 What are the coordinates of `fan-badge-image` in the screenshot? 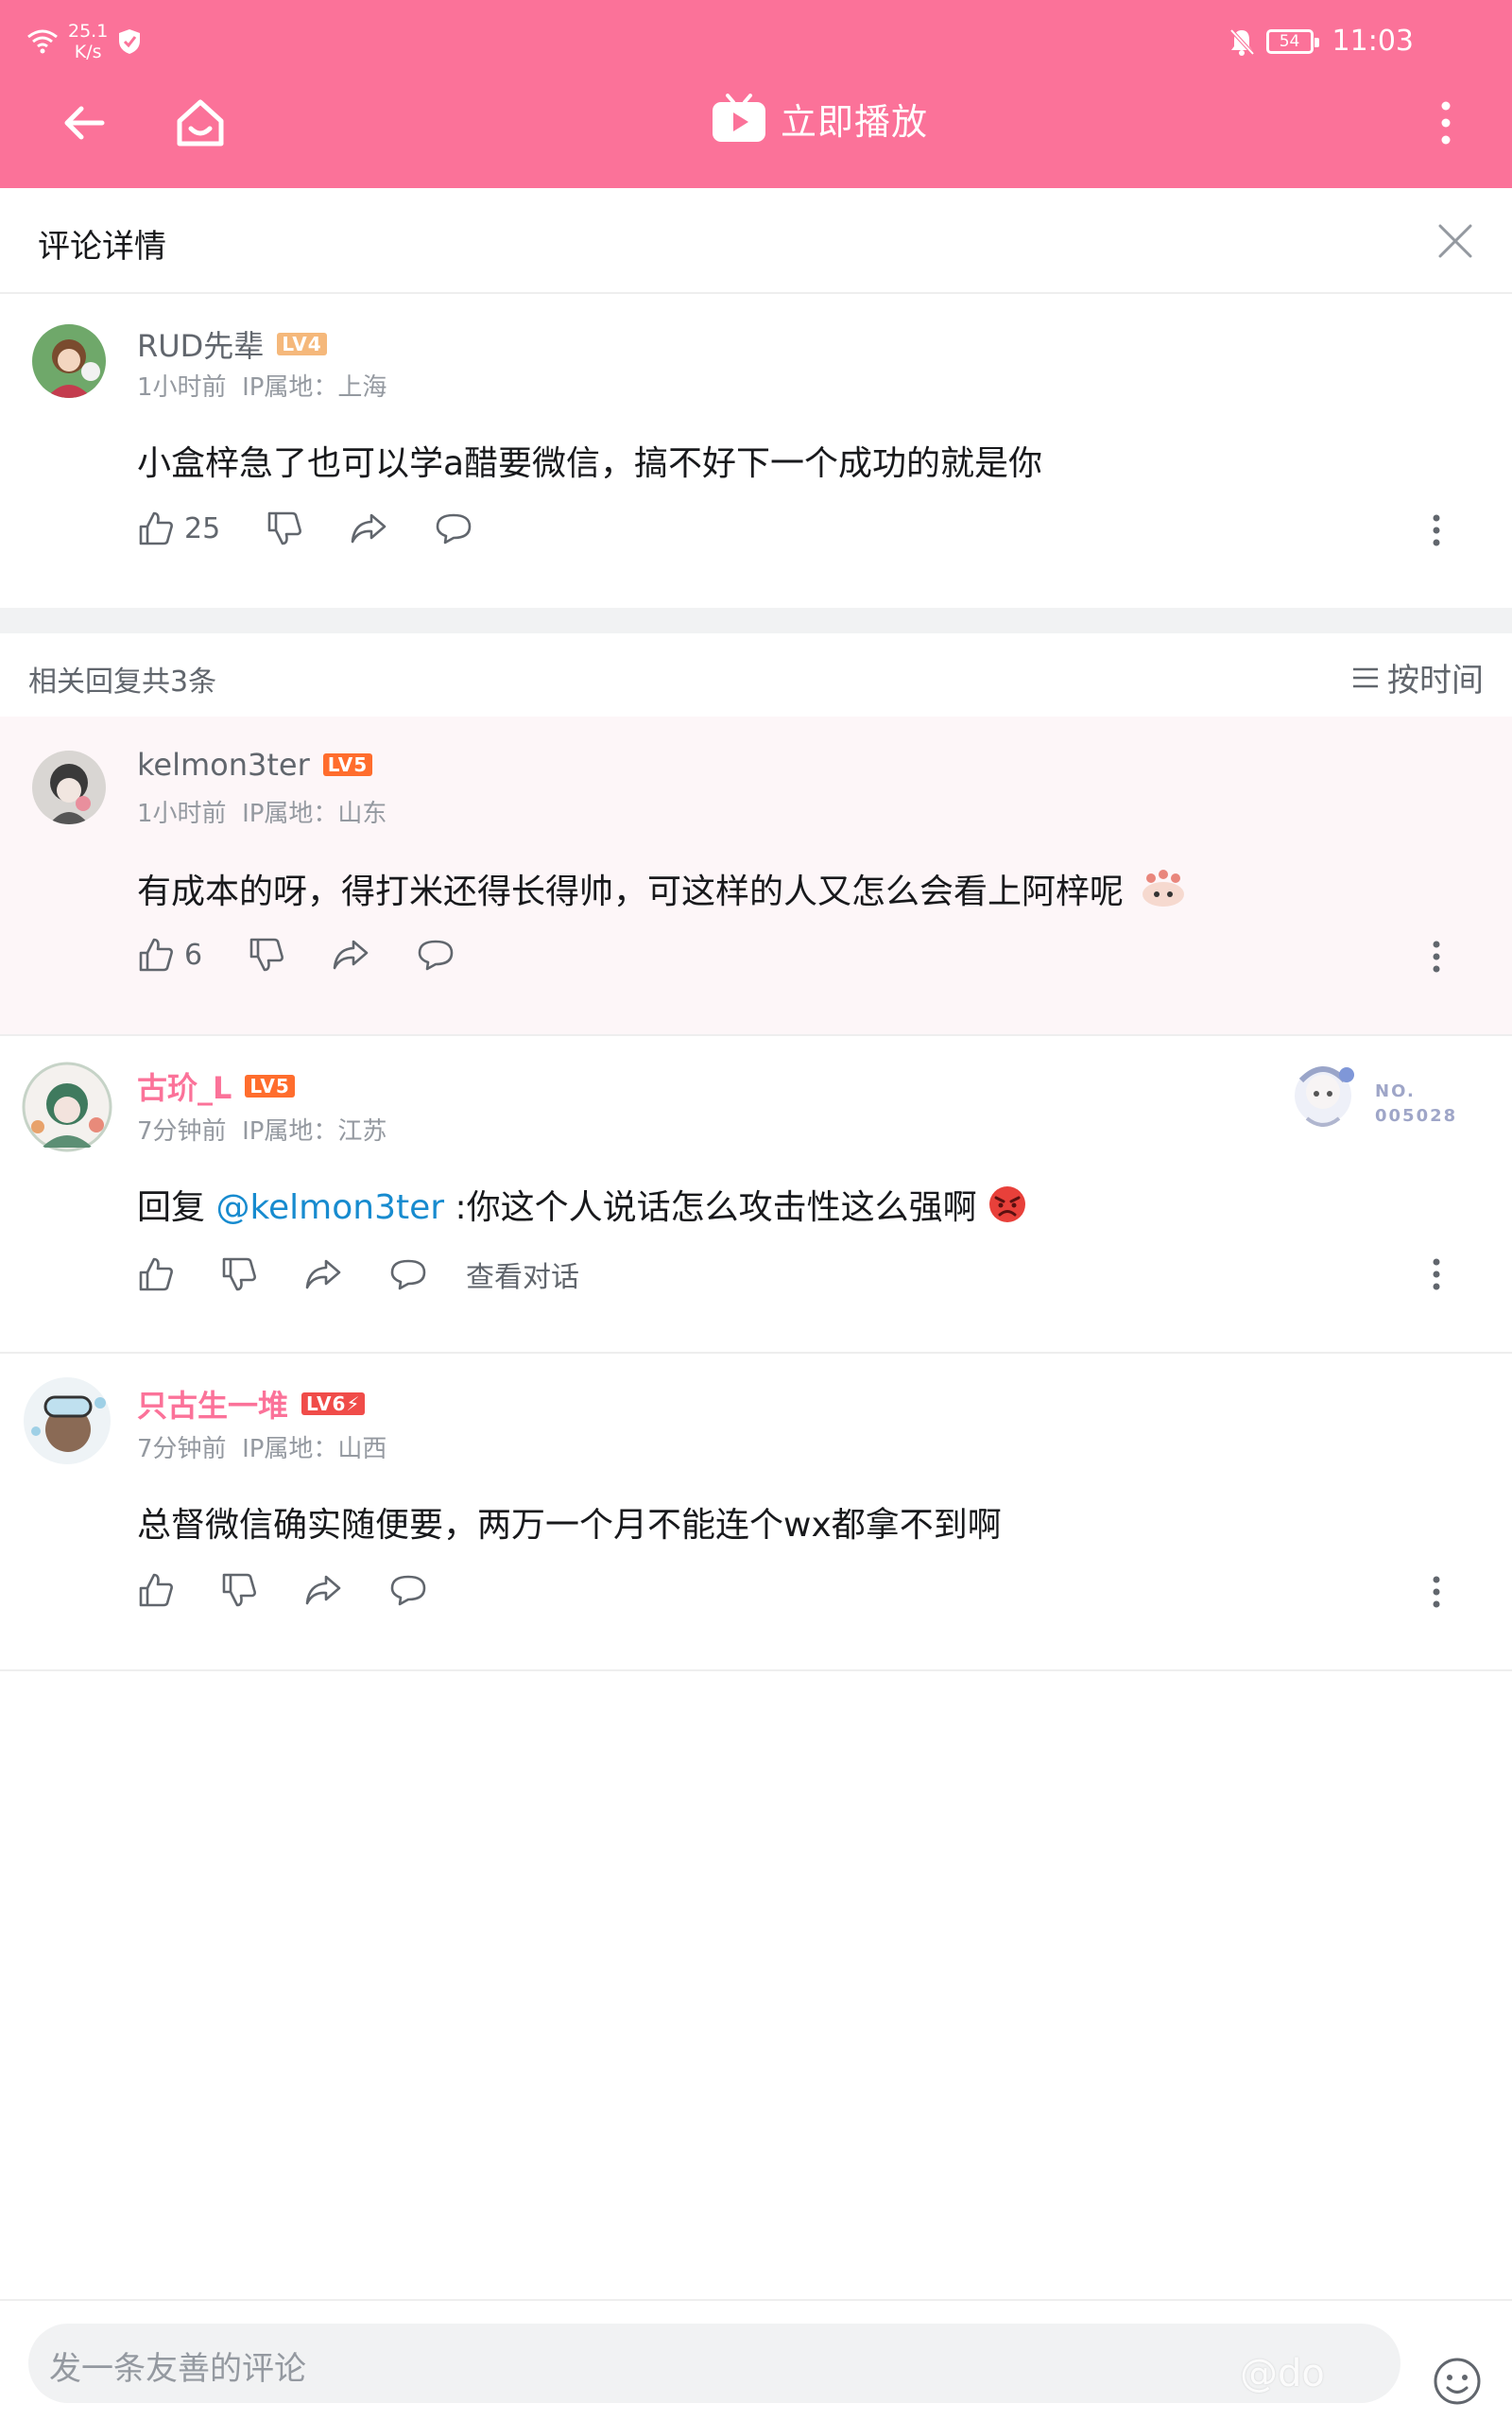 It's located at (1324, 1096).